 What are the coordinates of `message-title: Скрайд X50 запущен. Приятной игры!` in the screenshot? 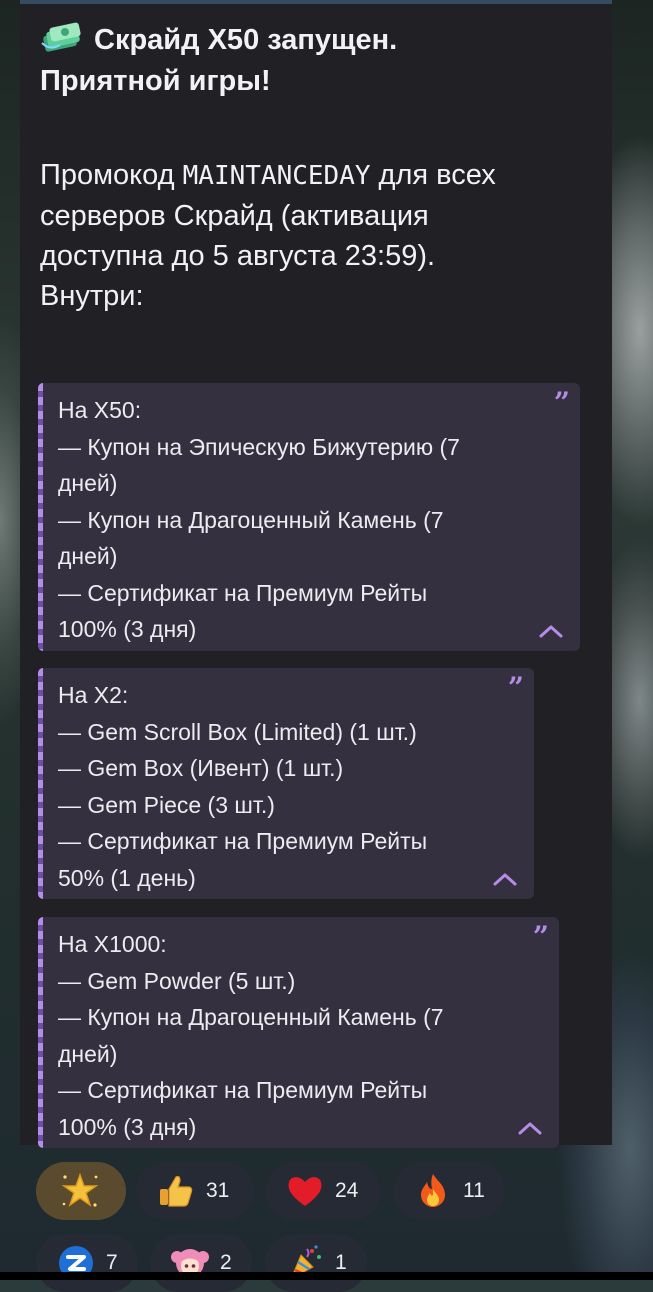 It's located at (320, 61).